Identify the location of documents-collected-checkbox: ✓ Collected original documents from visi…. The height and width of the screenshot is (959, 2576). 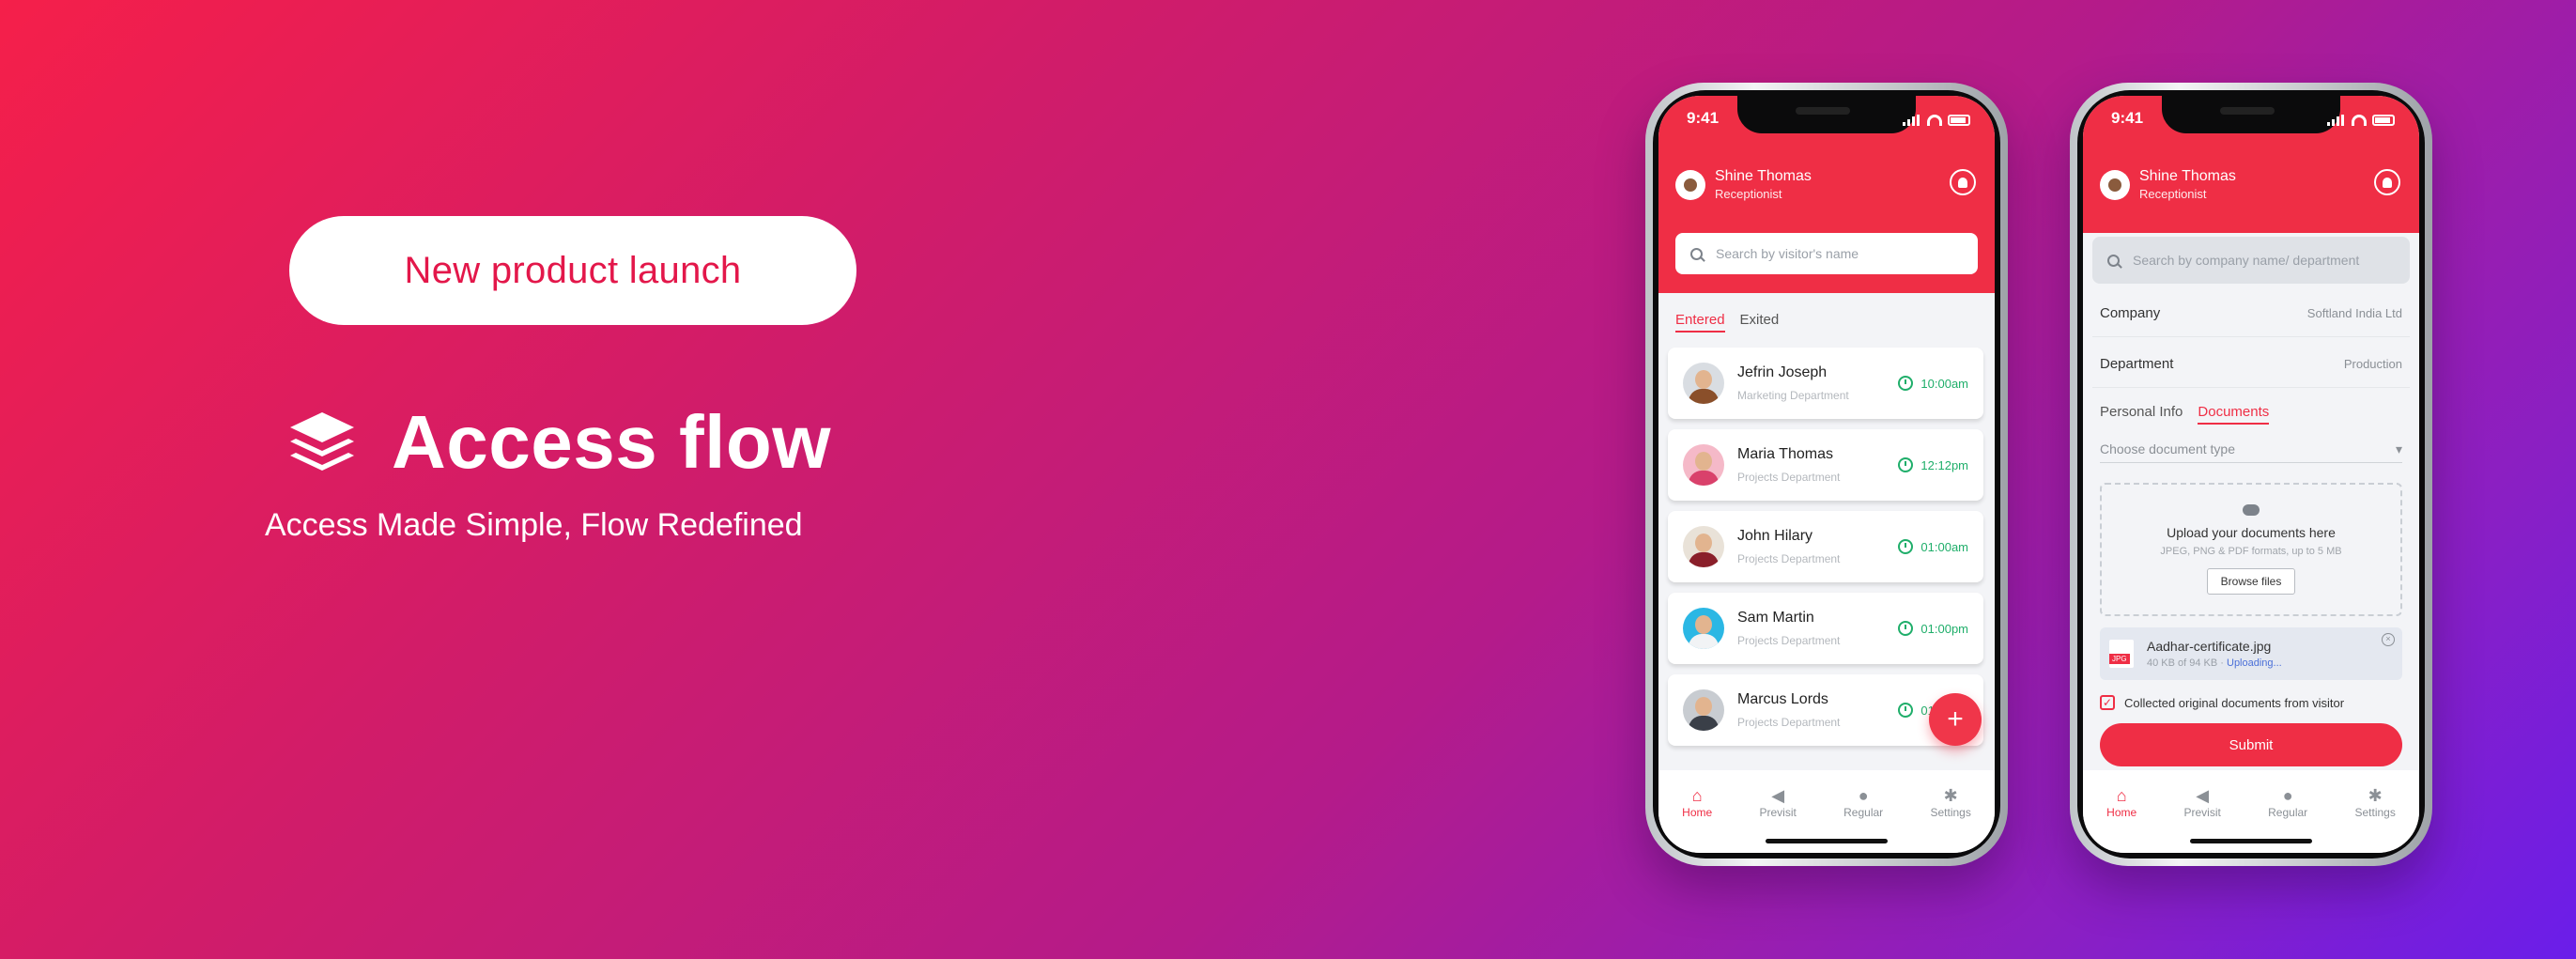
(2251, 702).